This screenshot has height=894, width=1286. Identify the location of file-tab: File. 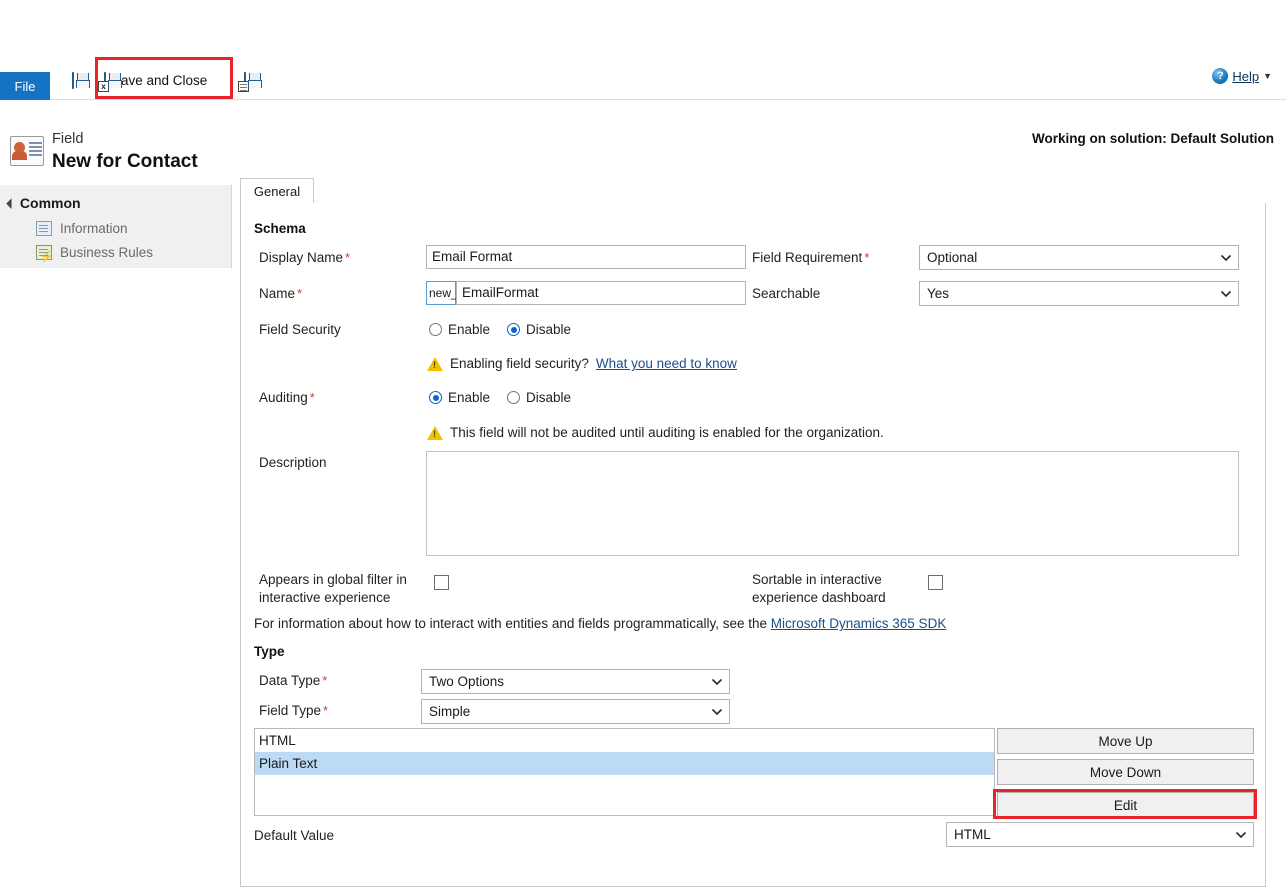
(25, 86).